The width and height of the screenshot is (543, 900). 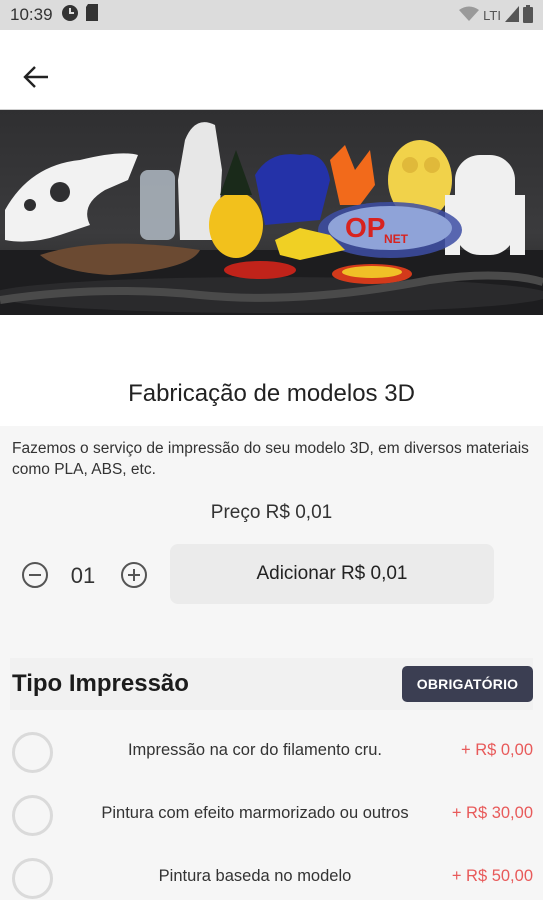 I want to click on option-item: Pintura baseda no modelo + R$ 50,00, so click(x=271, y=874).